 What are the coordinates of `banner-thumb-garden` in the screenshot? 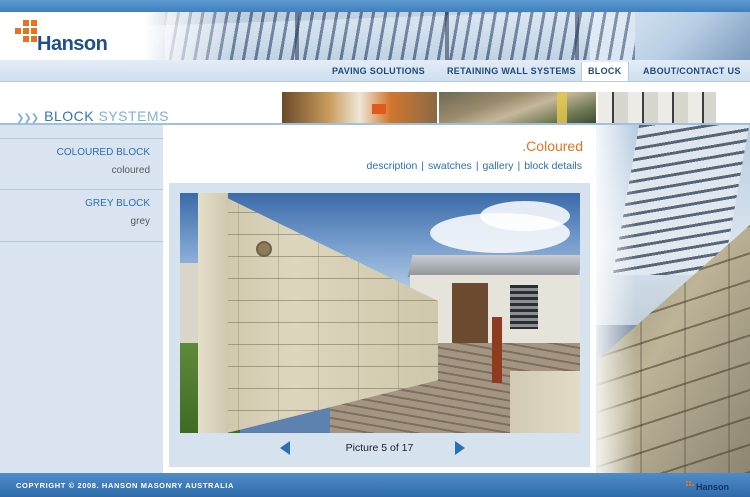 It's located at (517, 107).